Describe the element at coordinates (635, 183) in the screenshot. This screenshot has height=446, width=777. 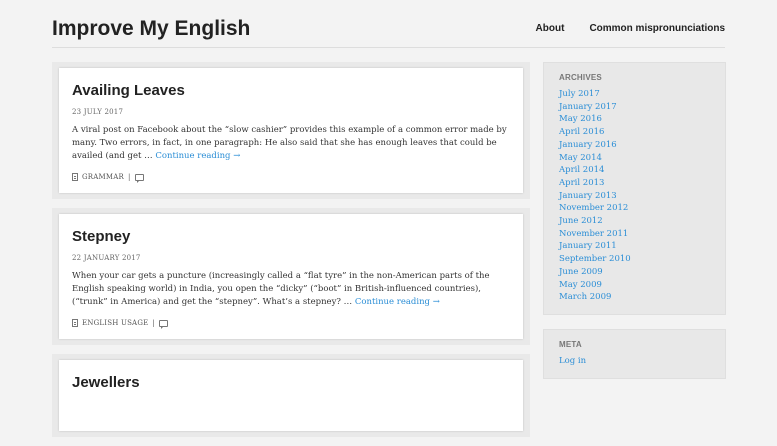
I see `list-item: April 2013` at that location.